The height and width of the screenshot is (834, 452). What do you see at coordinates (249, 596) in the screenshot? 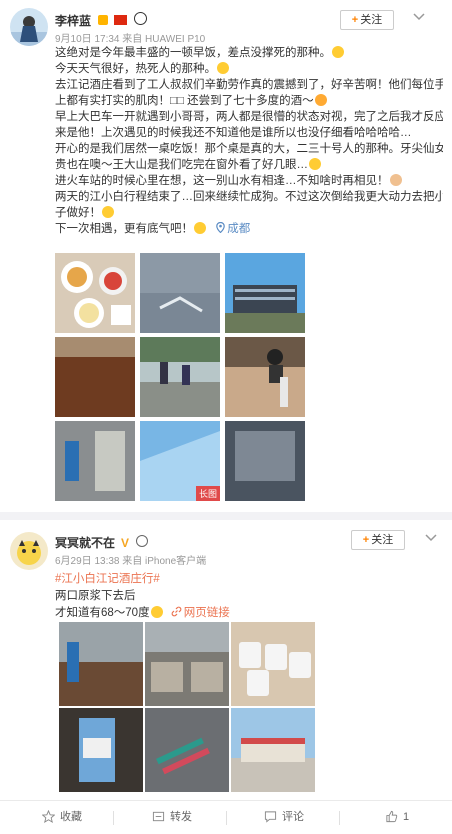
I see `post-text: #江小白江记酒庄行# 两口原浆下去后 才知道有68～70度 网页链接` at bounding box center [249, 596].